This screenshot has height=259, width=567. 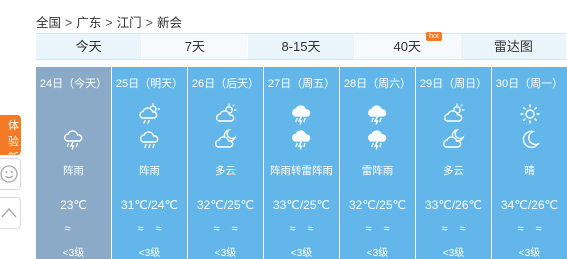 What do you see at coordinates (529, 205) in the screenshot?
I see `temperature-range: 34℃/26℃` at bounding box center [529, 205].